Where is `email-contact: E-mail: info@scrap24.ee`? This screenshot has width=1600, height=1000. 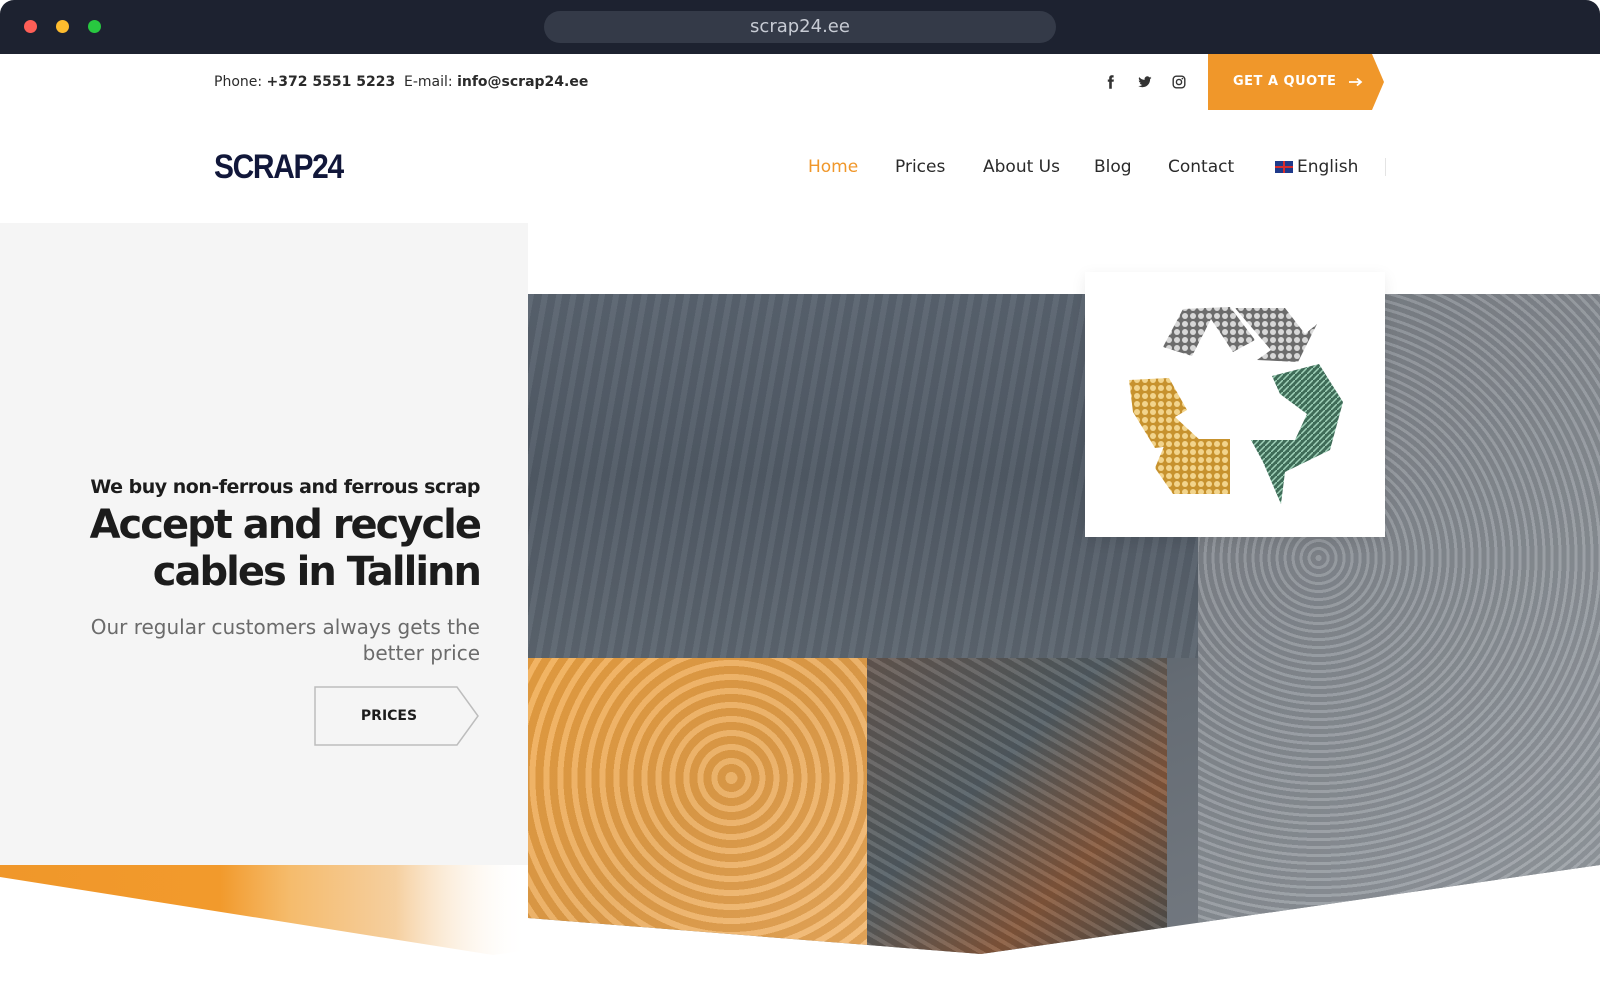
email-contact: E-mail: info@scrap24.ee is located at coordinates (496, 82).